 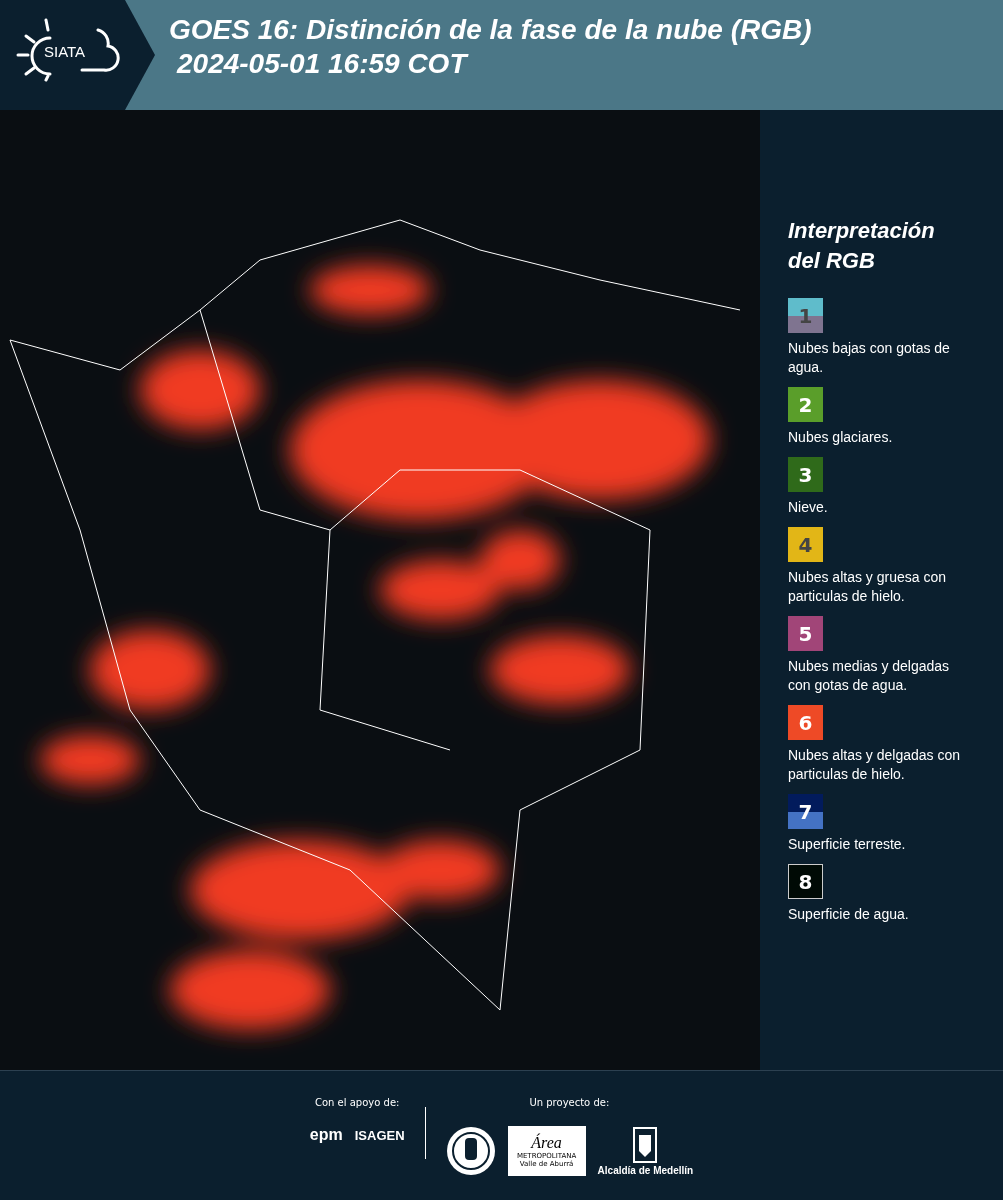 I want to click on legend-swatch: 6, so click(x=805, y=722).